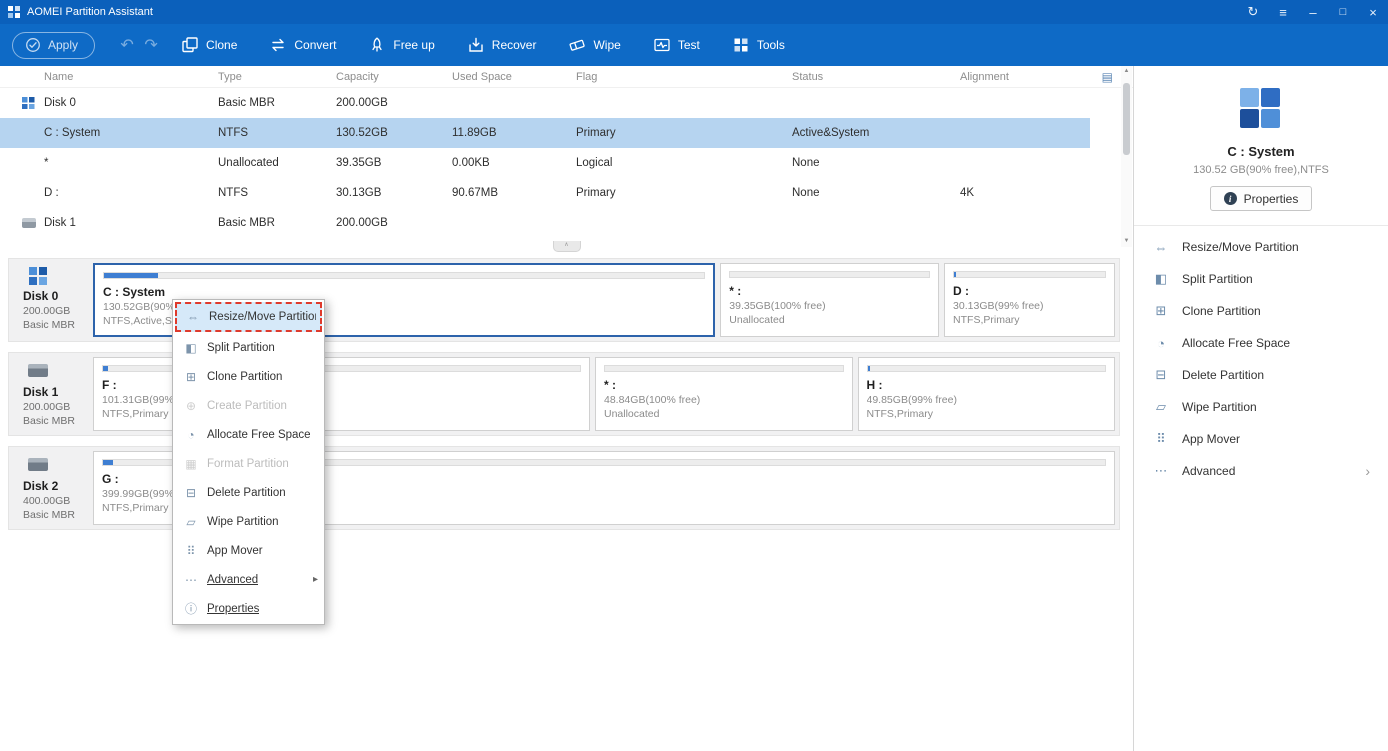  What do you see at coordinates (49, 421) in the screenshot?
I see `disk-style: Basic MBR` at bounding box center [49, 421].